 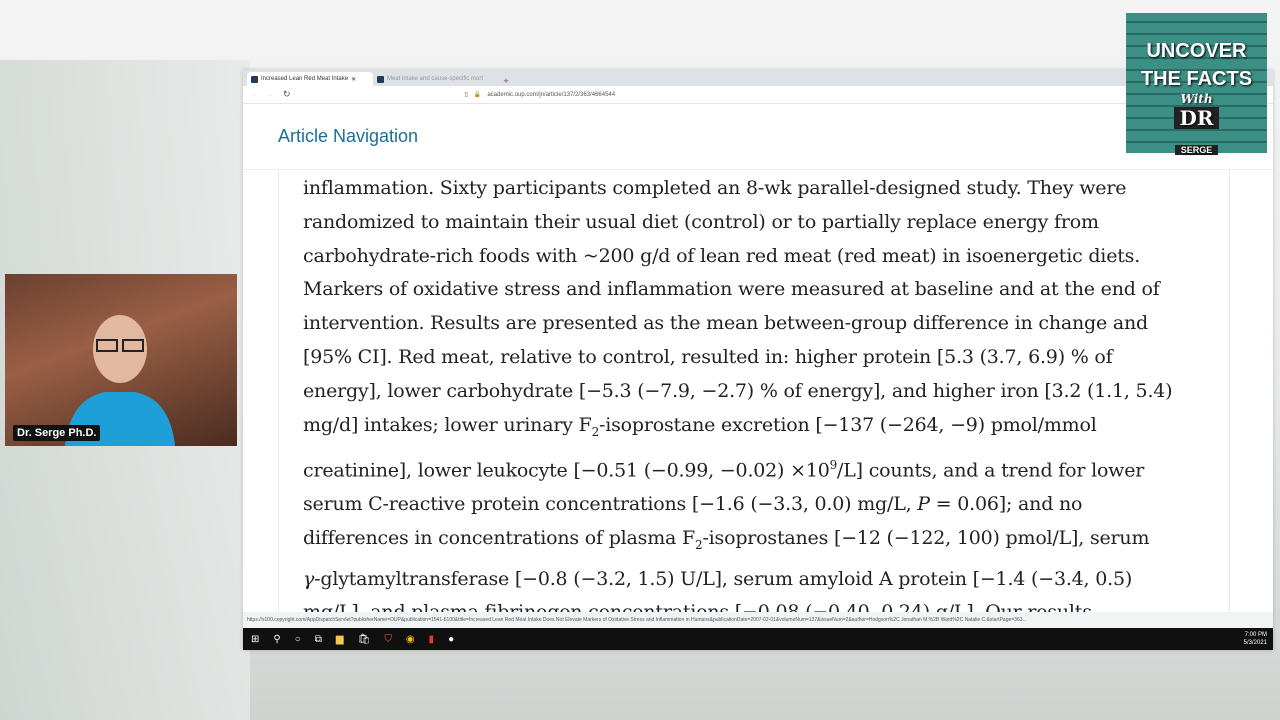 I want to click on system-clock: 7:00 PM 5/3/2021, so click(x=1255, y=639).